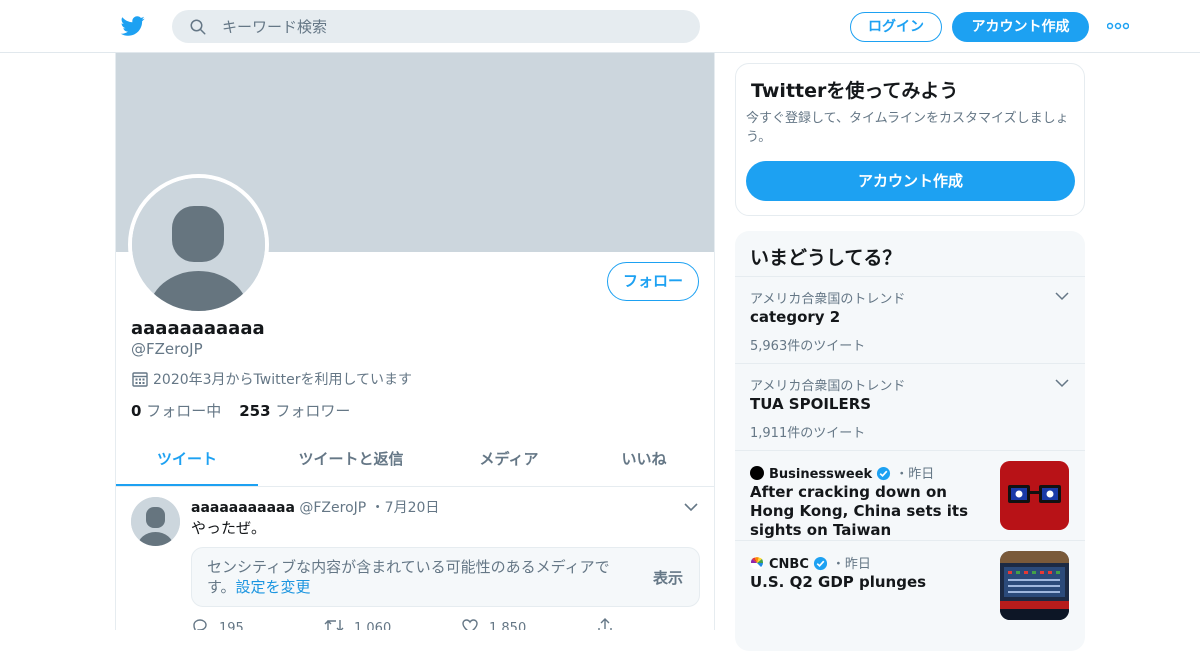 This screenshot has width=1200, height=651. Describe the element at coordinates (896, 27) in the screenshot. I see `login-button: ログイン` at that location.